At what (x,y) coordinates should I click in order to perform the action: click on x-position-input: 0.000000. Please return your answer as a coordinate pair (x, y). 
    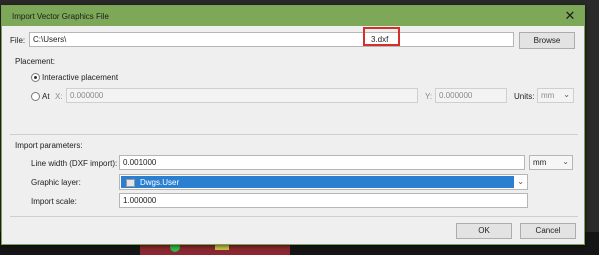
    Looking at the image, I should click on (242, 95).